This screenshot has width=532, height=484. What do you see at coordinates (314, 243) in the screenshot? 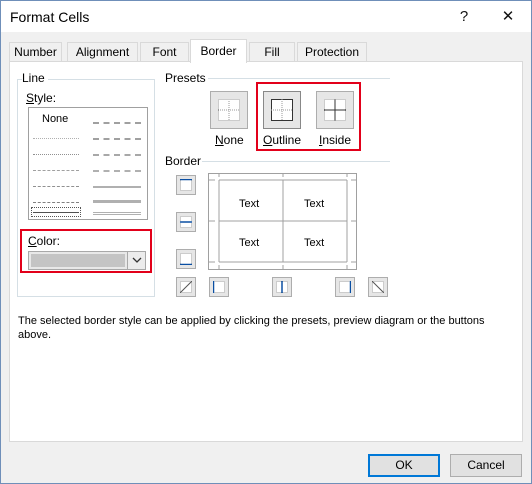
I see `preview-text-4: Text` at bounding box center [314, 243].